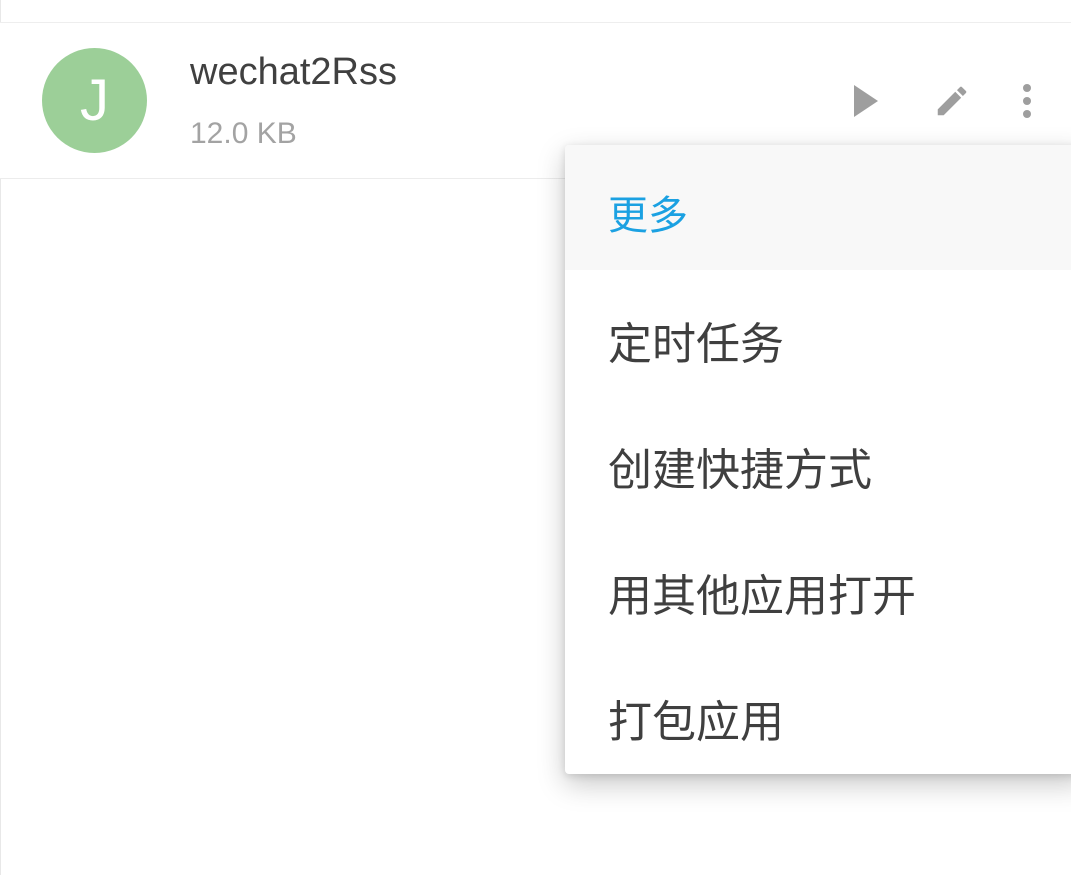 The image size is (1071, 875). I want to click on menu-title: 更多, so click(818, 207).